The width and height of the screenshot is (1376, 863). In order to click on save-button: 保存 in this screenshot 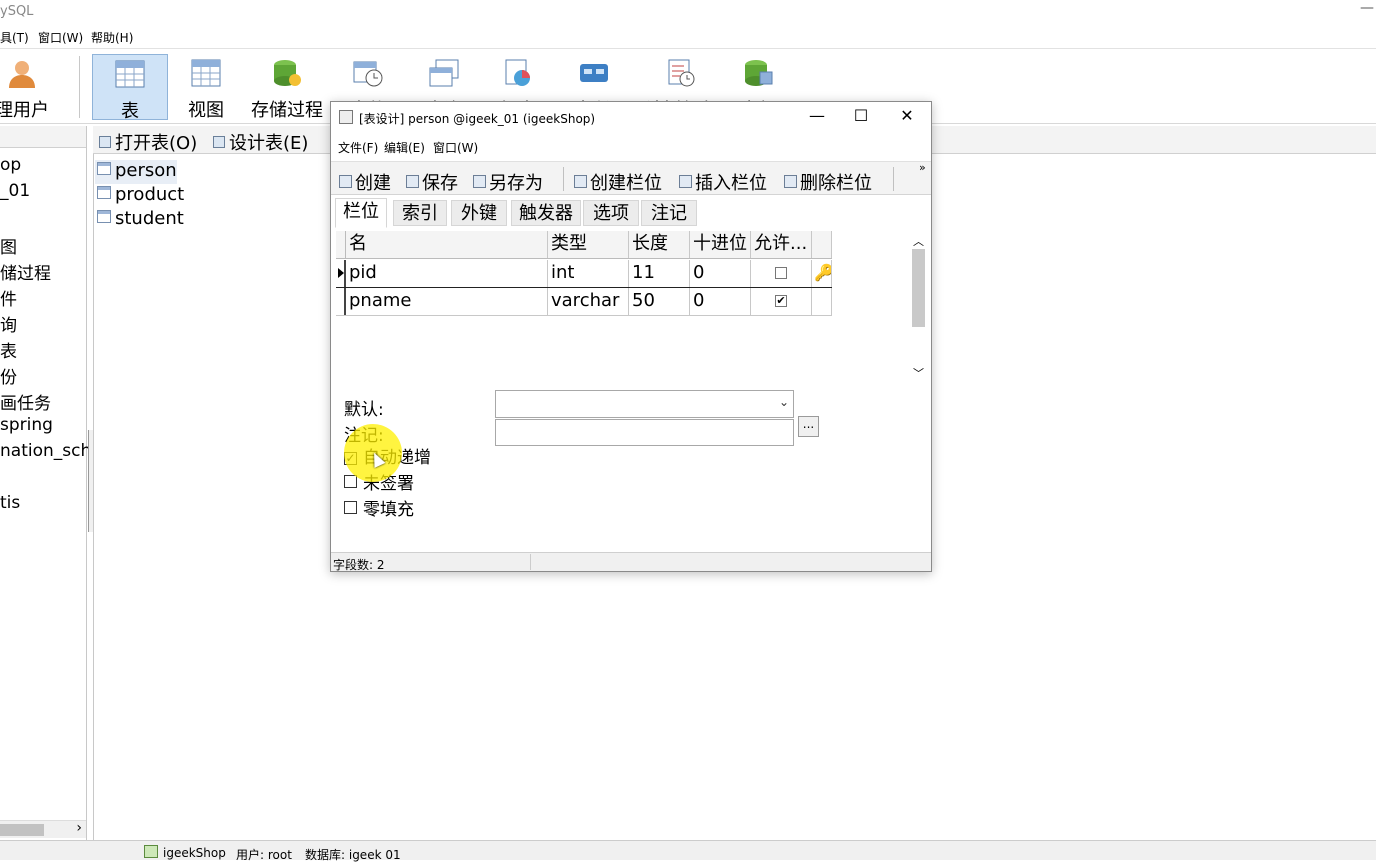, I will do `click(432, 182)`.